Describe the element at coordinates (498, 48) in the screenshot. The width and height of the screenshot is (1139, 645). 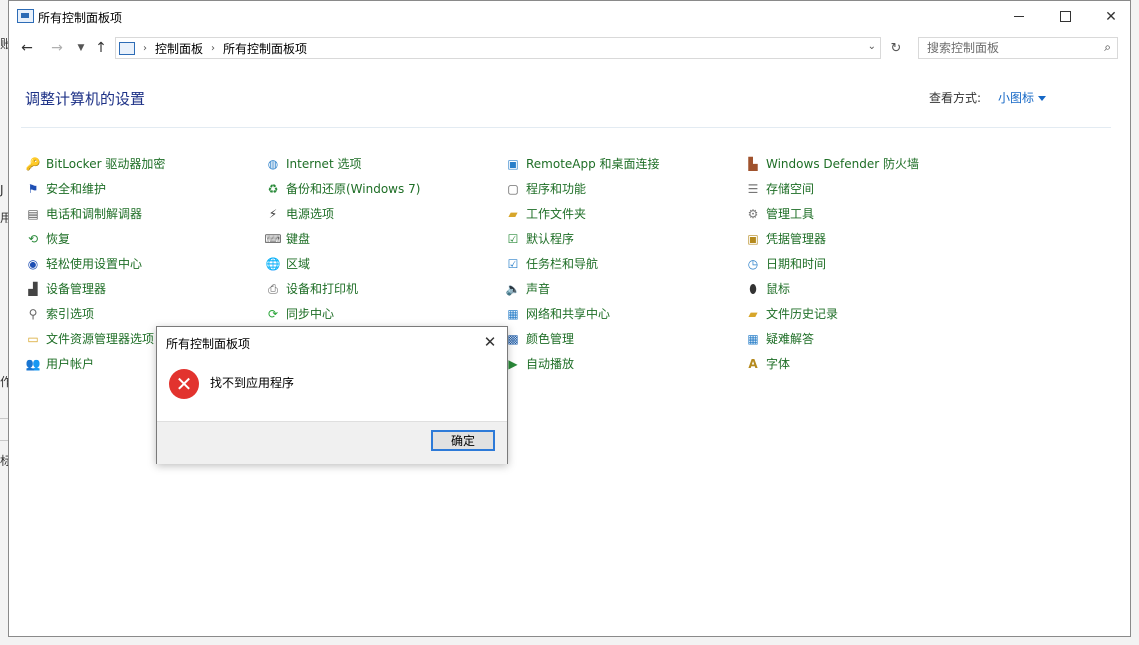
I see `address-bar: › 控制面板 › 所有控制面板项 ⌄` at that location.